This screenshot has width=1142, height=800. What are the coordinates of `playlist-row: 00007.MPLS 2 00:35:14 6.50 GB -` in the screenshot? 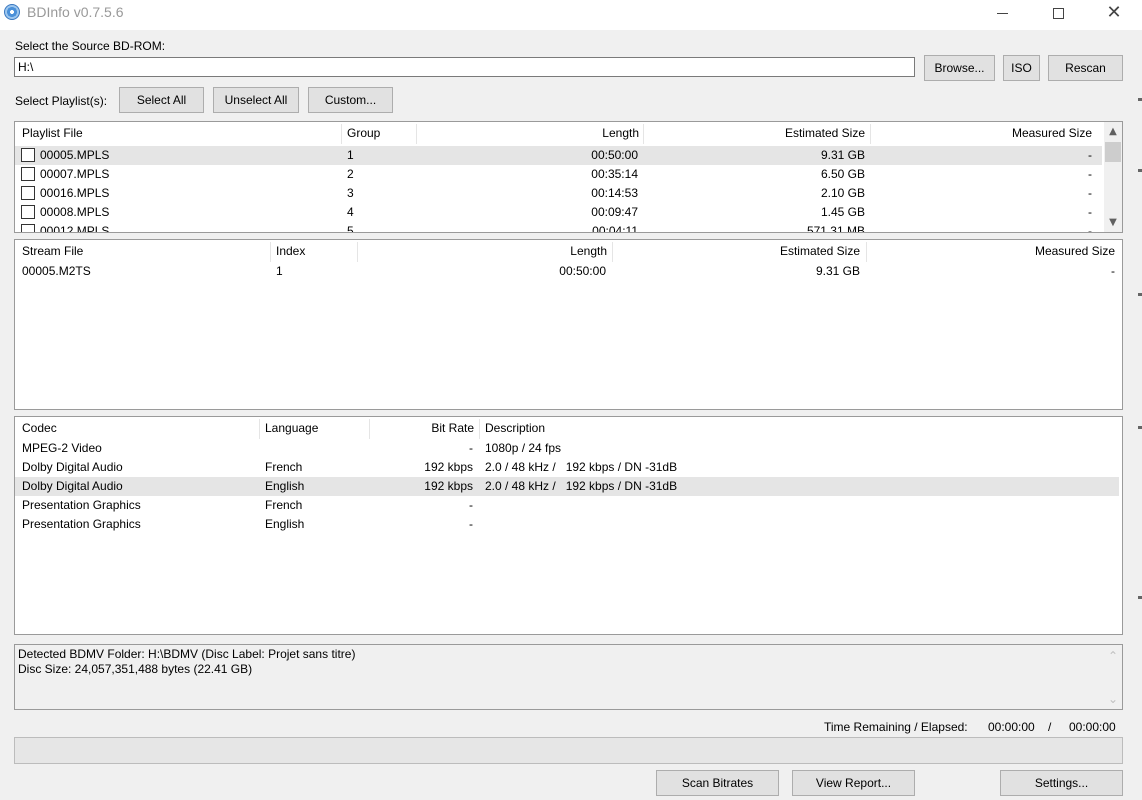 It's located at (558, 174).